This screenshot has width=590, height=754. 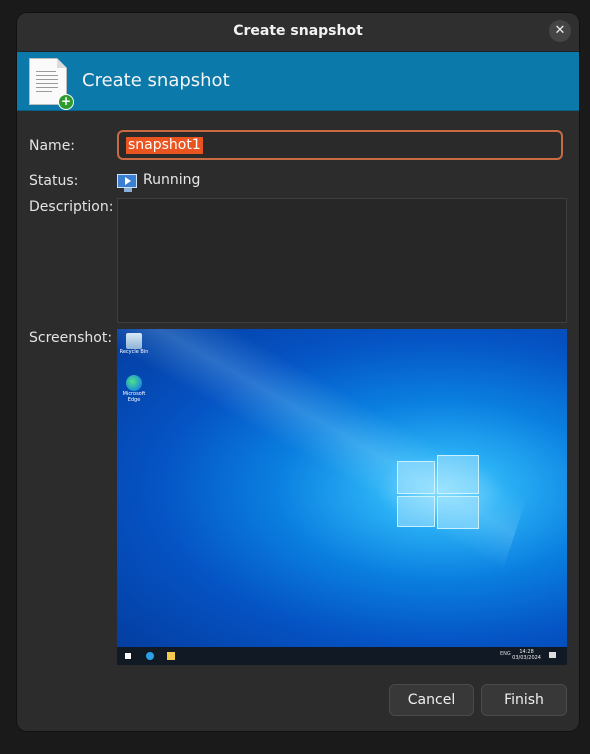 I want to click on close-button: ✕, so click(x=560, y=31).